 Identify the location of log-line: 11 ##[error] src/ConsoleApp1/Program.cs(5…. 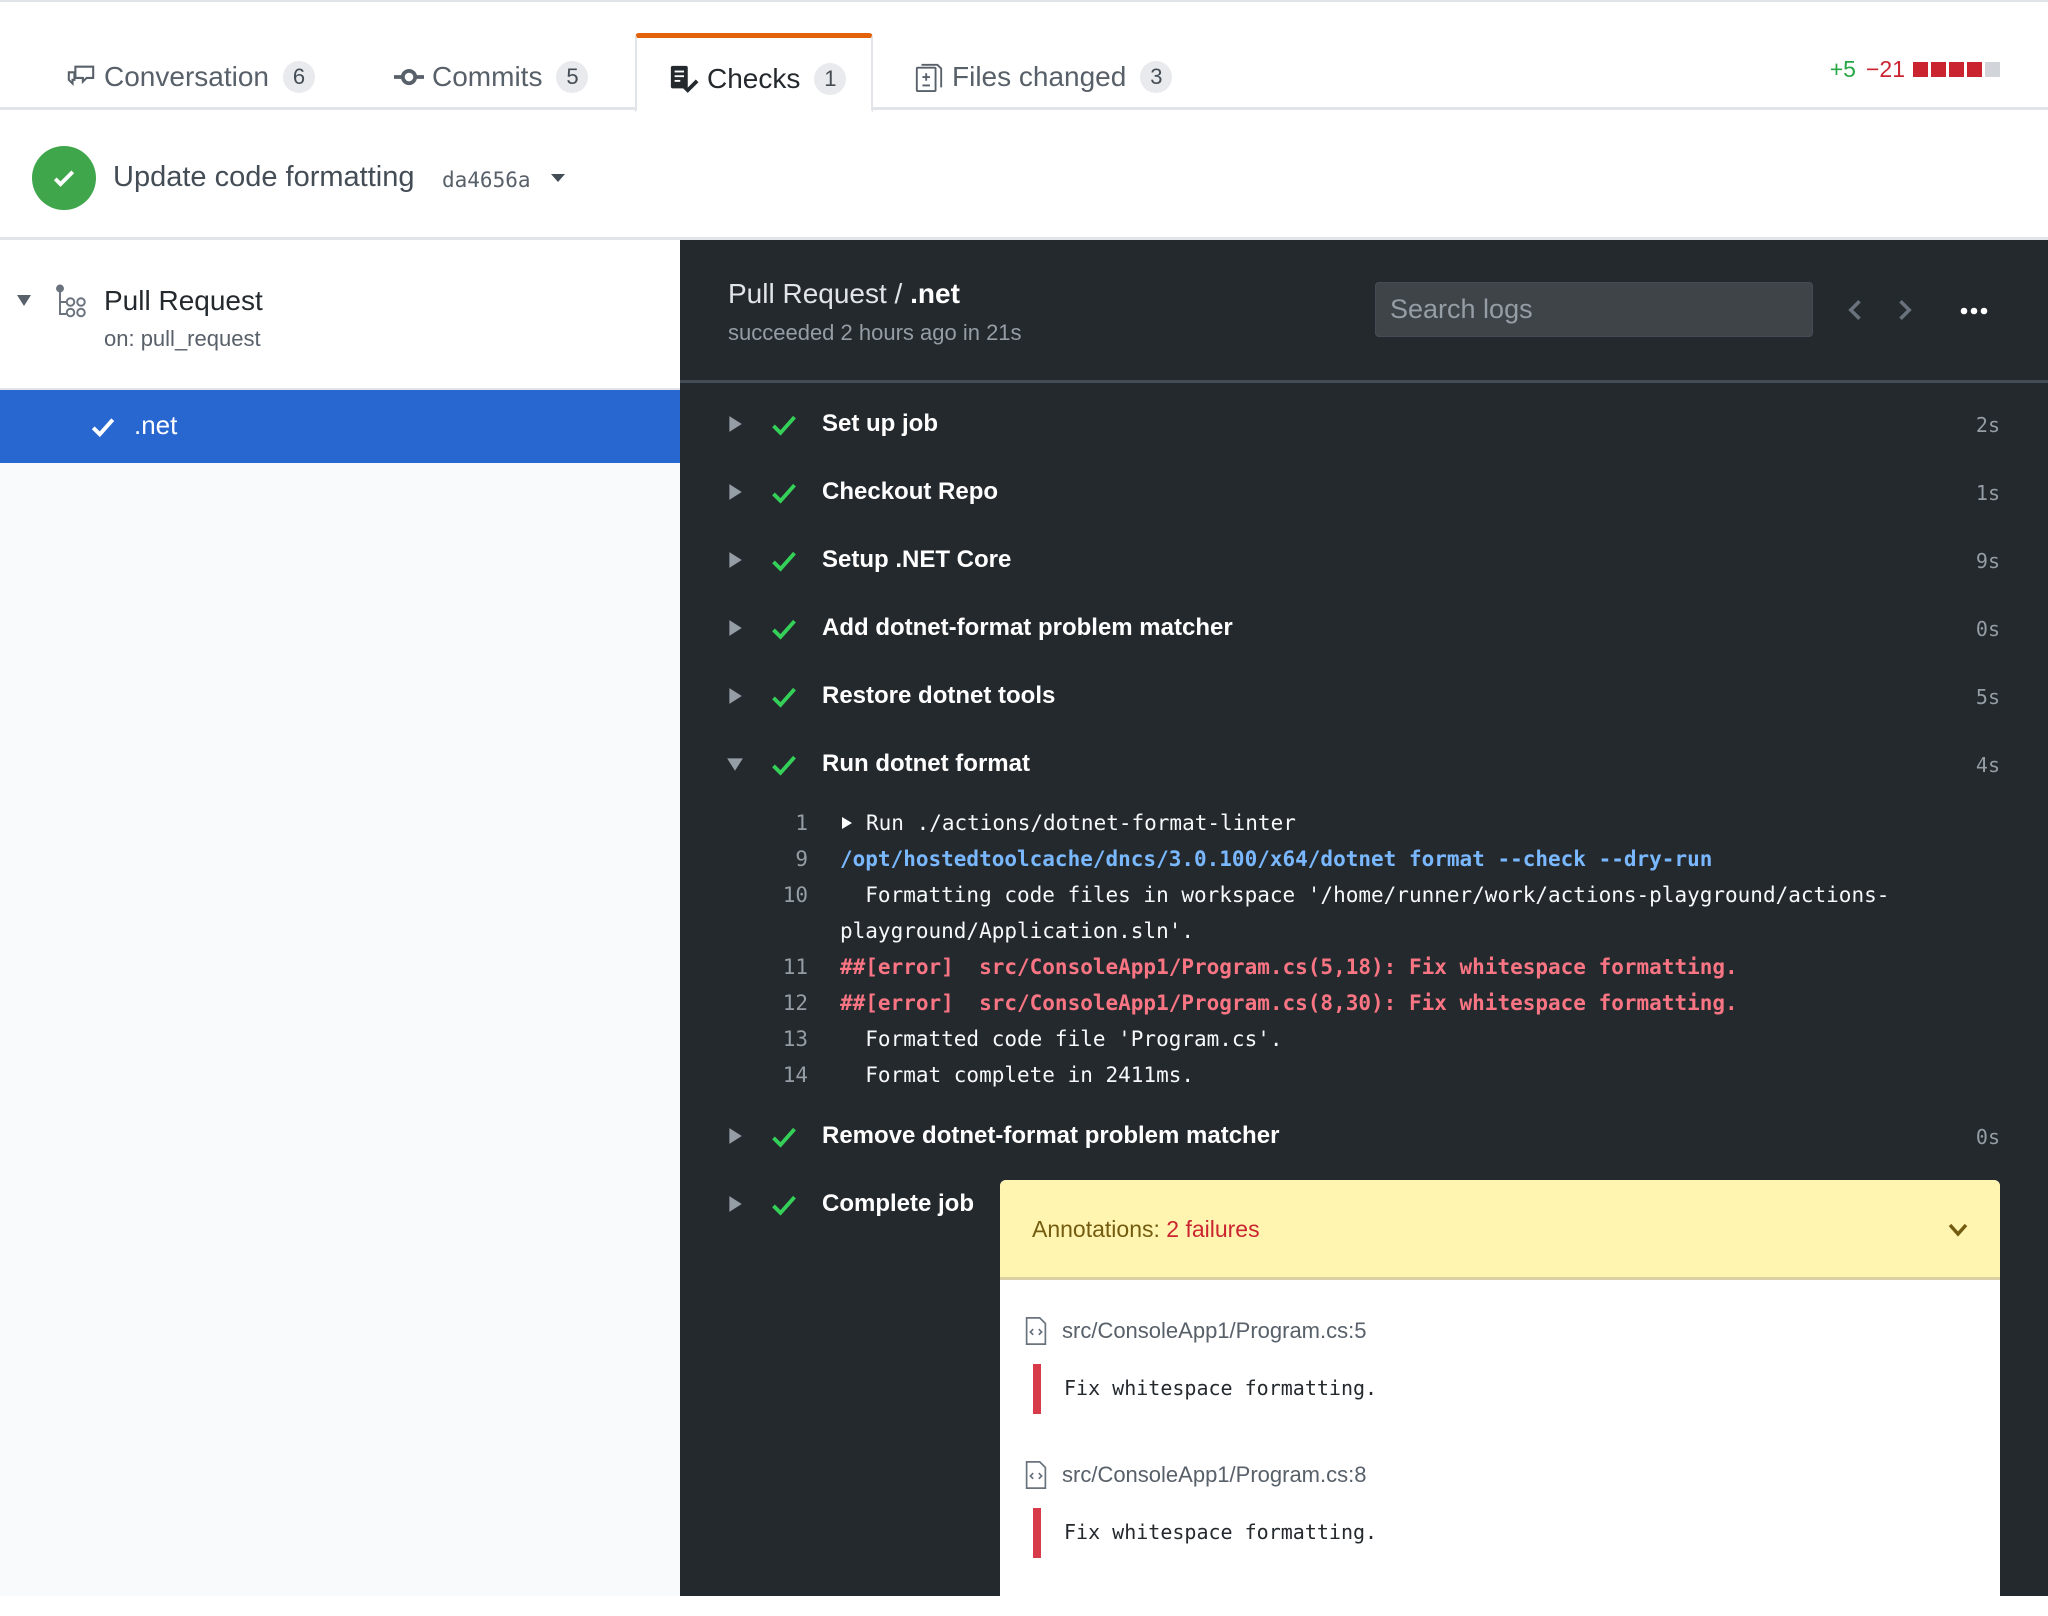
(1364, 969).